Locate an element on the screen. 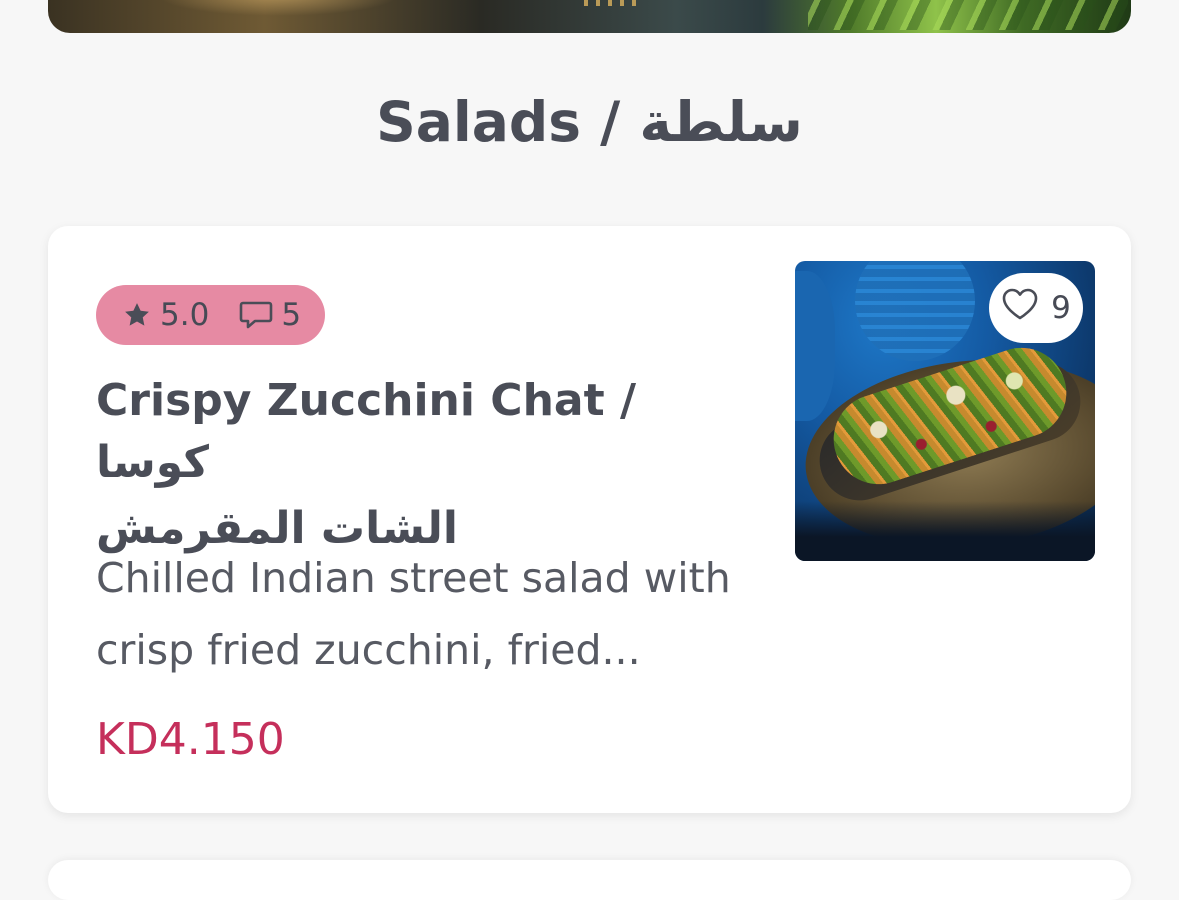  item-title-line1: Crispy Zucchini Chat / كوسا is located at coordinates (366, 431).